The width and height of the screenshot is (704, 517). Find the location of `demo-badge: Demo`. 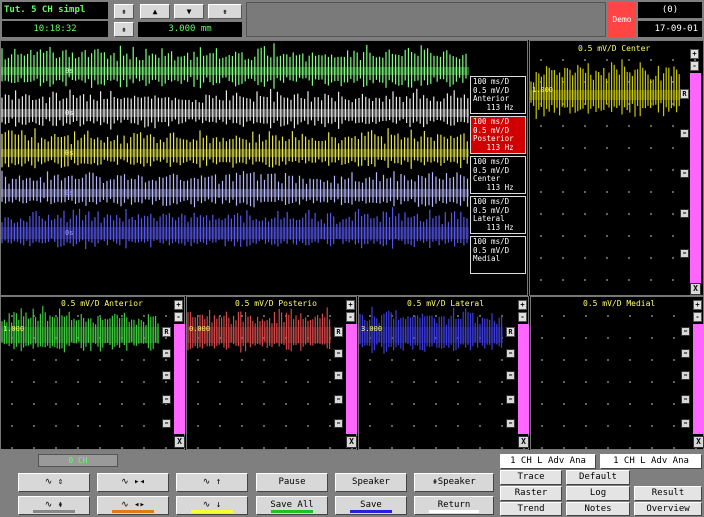

demo-badge: Demo is located at coordinates (622, 19).